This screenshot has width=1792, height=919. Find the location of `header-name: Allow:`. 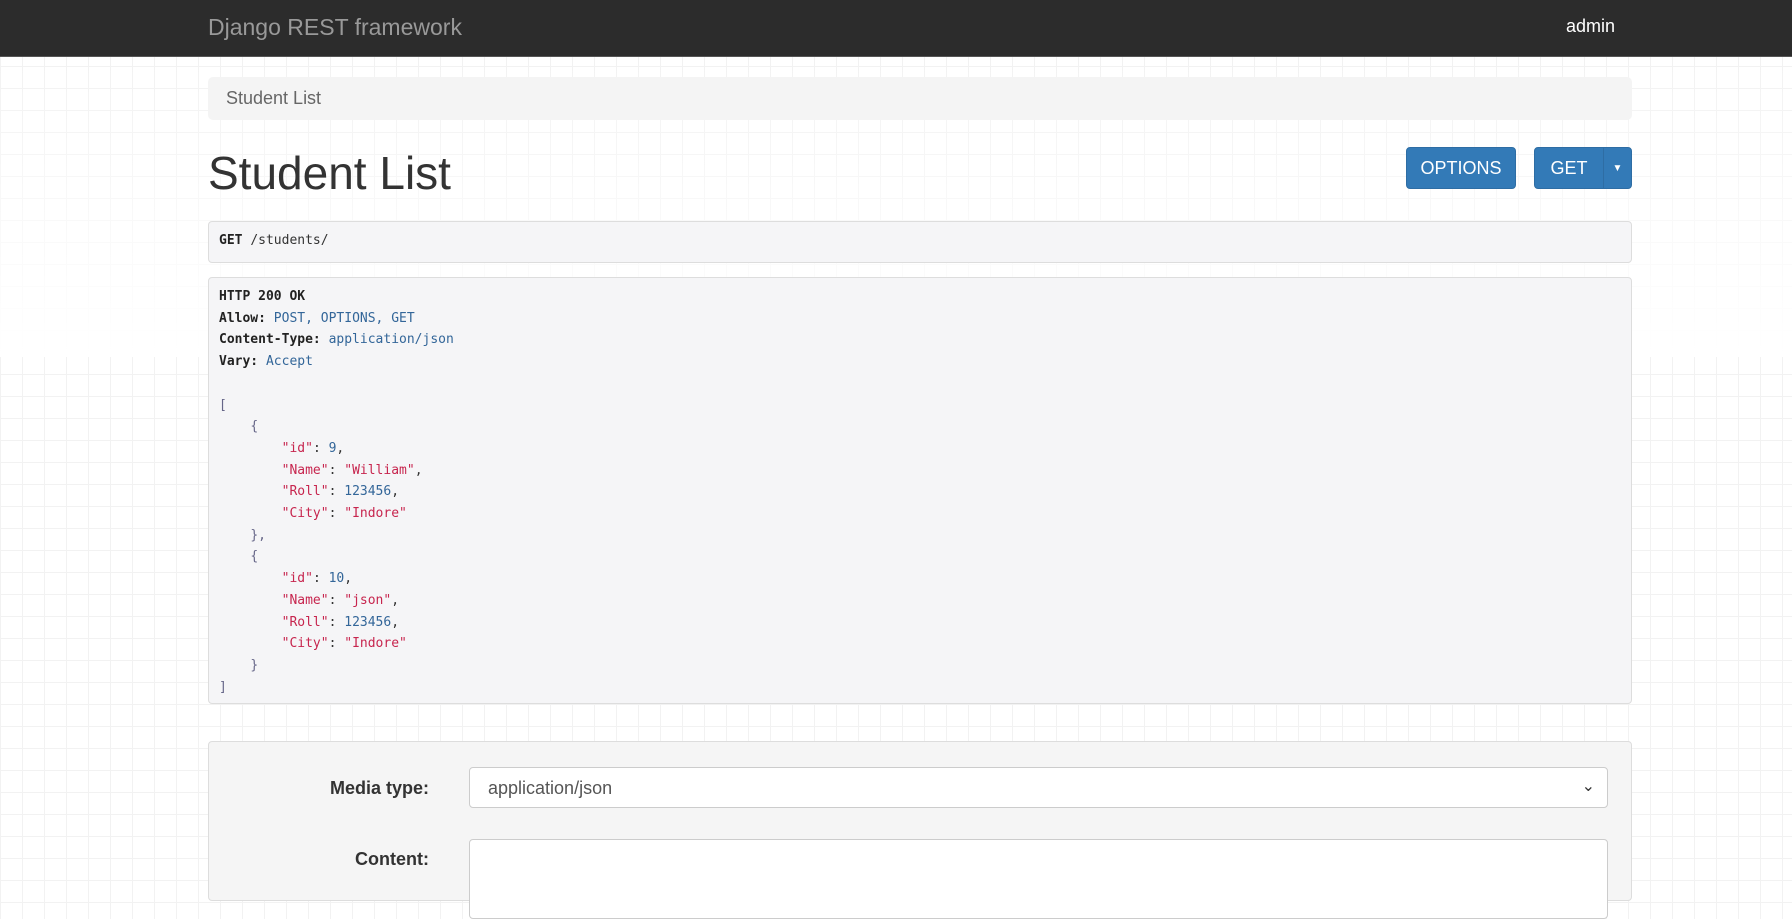

header-name: Allow: is located at coordinates (242, 318).